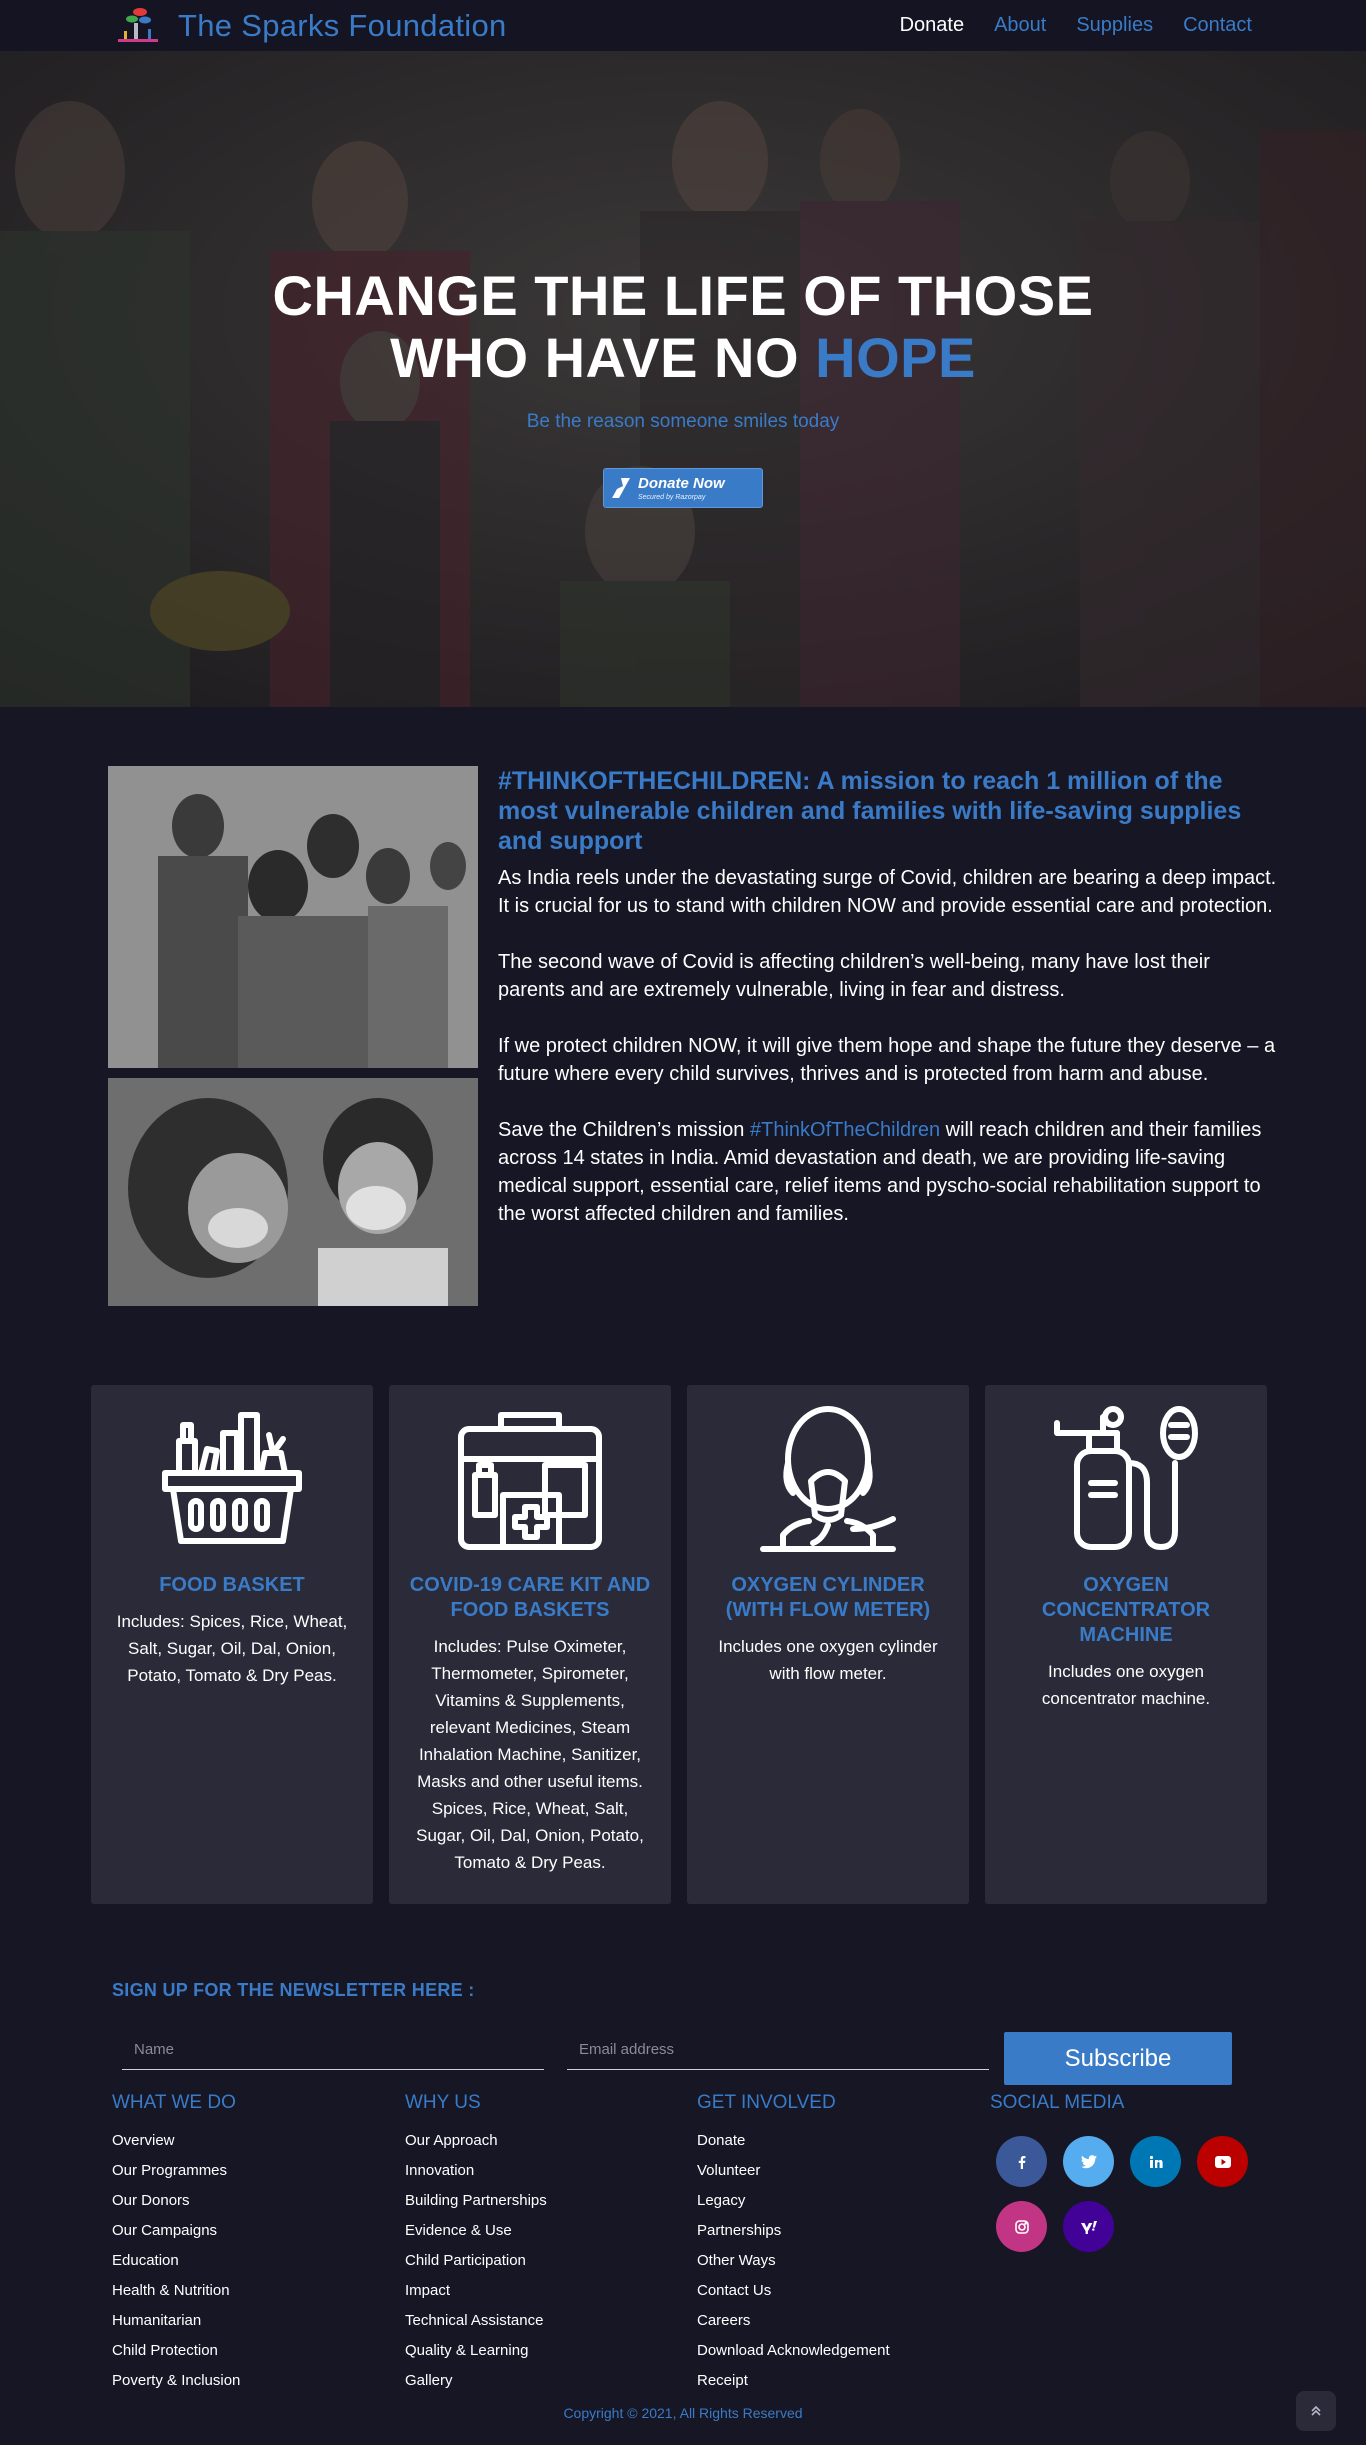 Image resolution: width=1366 pixels, height=2445 pixels. What do you see at coordinates (1126, 1610) in the screenshot?
I see `supply-card-title: OXYGEN CONCENTRATOR MACHINE` at bounding box center [1126, 1610].